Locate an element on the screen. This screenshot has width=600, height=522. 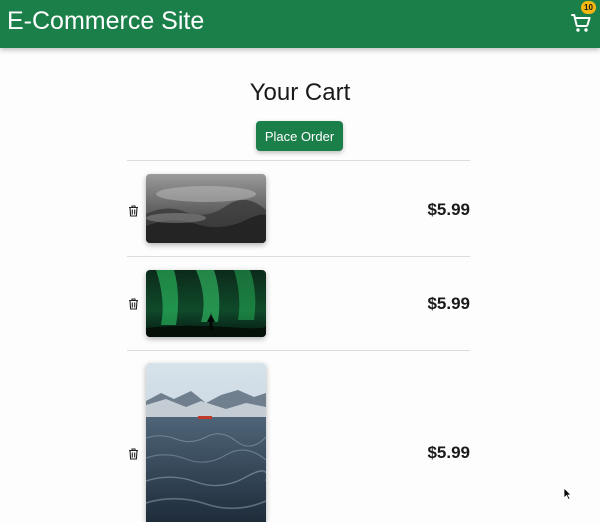
cart-count-badge: 10 is located at coordinates (588, 7).